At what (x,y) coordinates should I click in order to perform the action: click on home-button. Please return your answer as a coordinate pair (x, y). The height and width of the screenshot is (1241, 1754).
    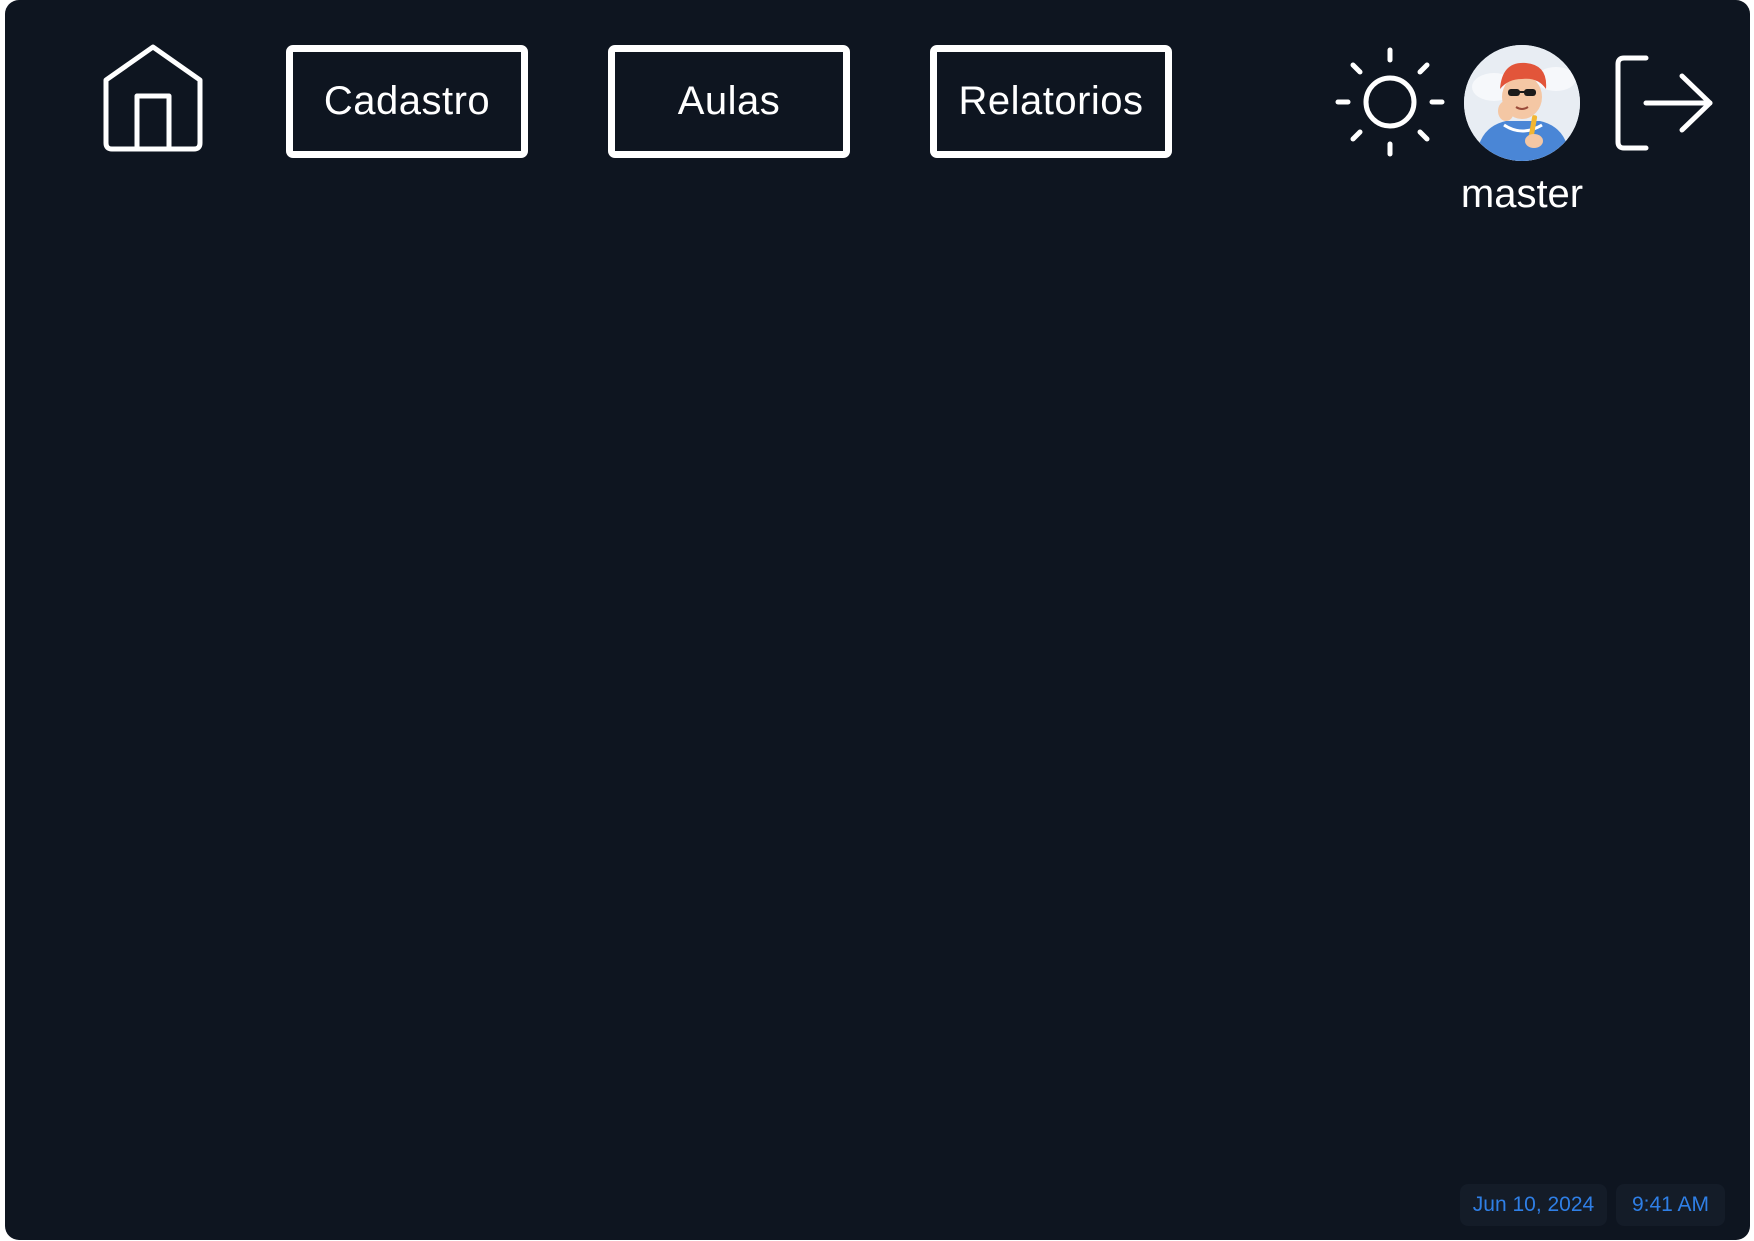
    Looking at the image, I should click on (153, 98).